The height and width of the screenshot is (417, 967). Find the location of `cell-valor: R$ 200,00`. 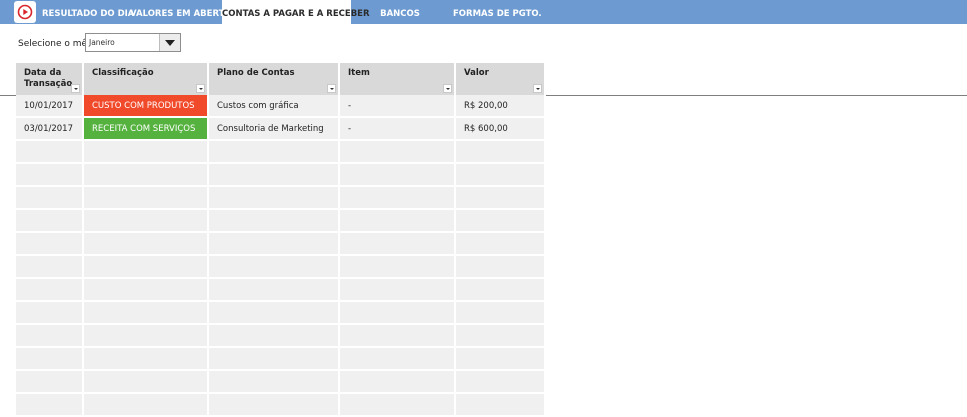

cell-valor: R$ 200,00 is located at coordinates (501, 106).